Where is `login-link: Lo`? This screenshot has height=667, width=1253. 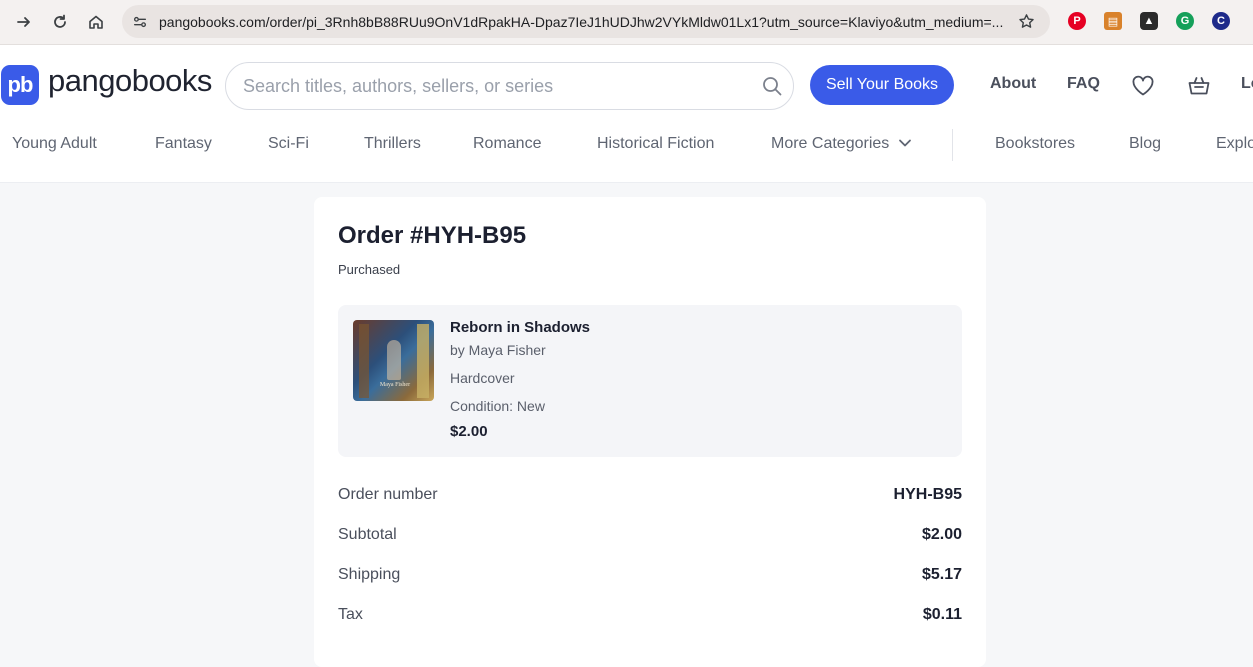
login-link: Lo is located at coordinates (1247, 84).